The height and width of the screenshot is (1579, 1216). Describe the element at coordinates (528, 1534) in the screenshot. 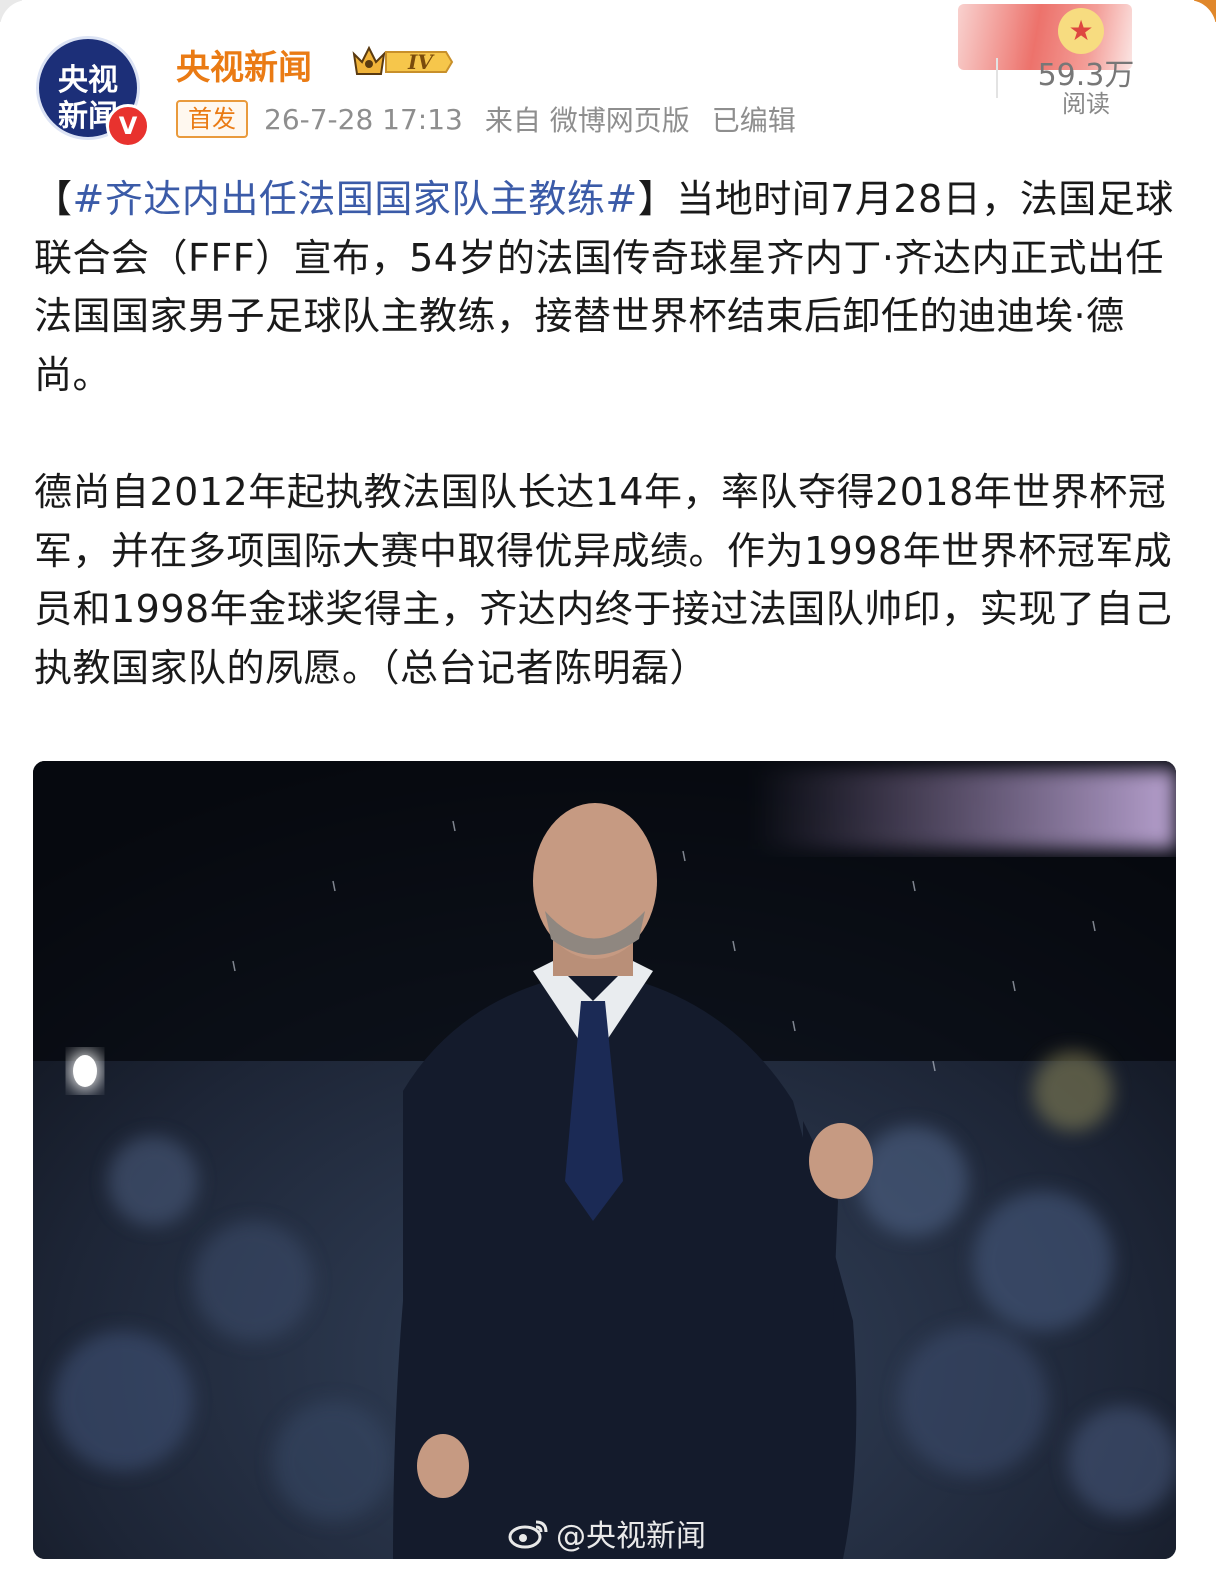

I see `weibo-logo-icon` at that location.